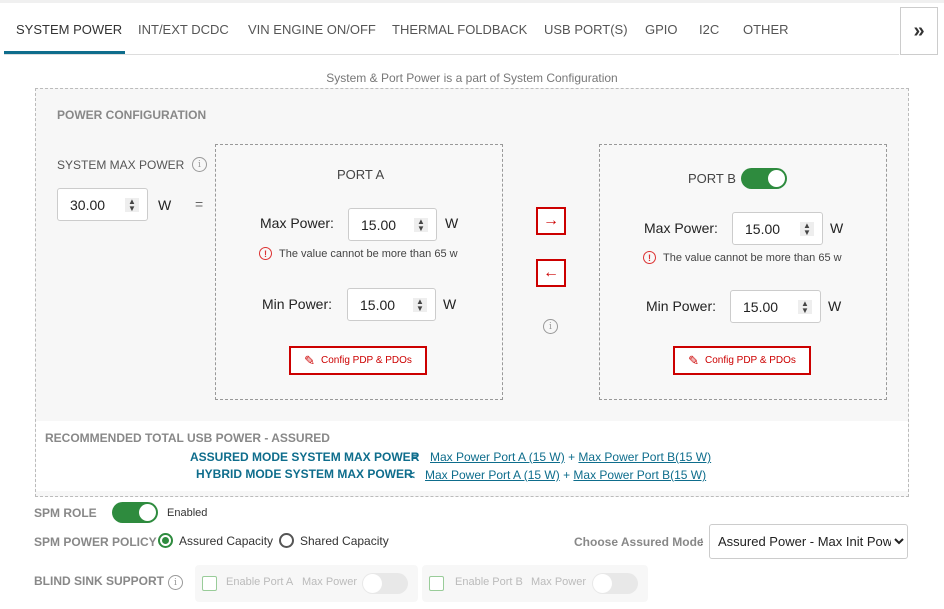  I want to click on port-b-title: PORT B, so click(712, 178).